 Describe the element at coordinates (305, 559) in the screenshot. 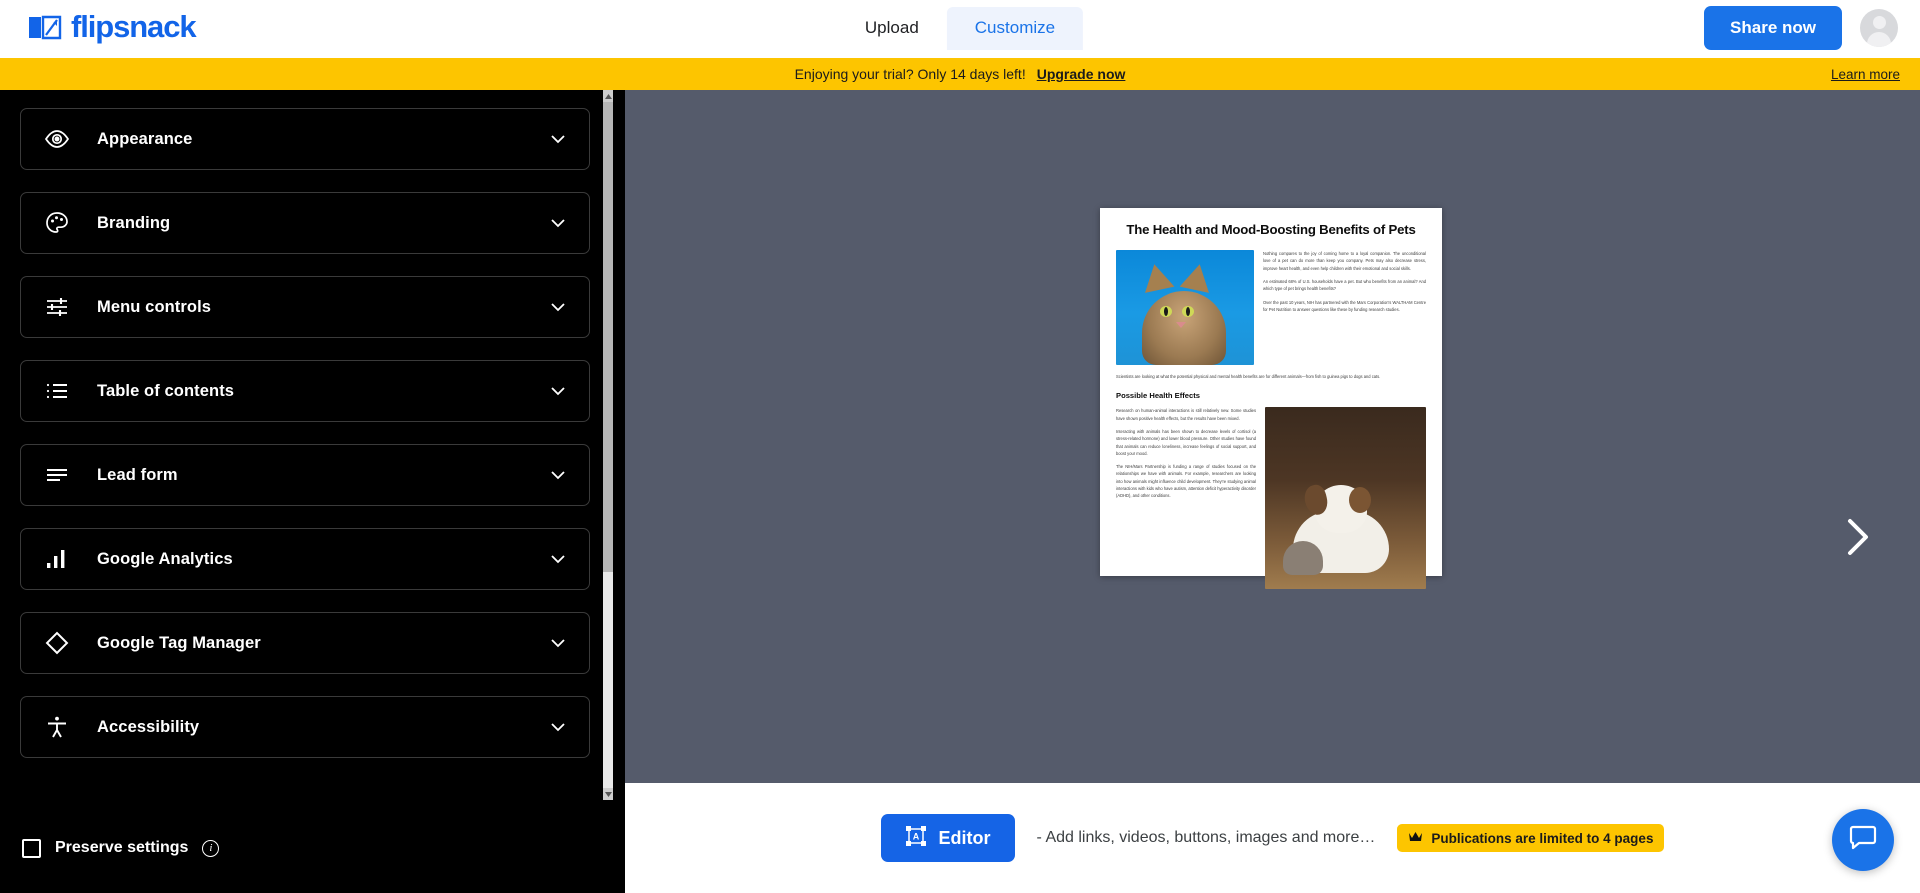

I see `sidebar-item-google-analytics: Google Analytics` at that location.